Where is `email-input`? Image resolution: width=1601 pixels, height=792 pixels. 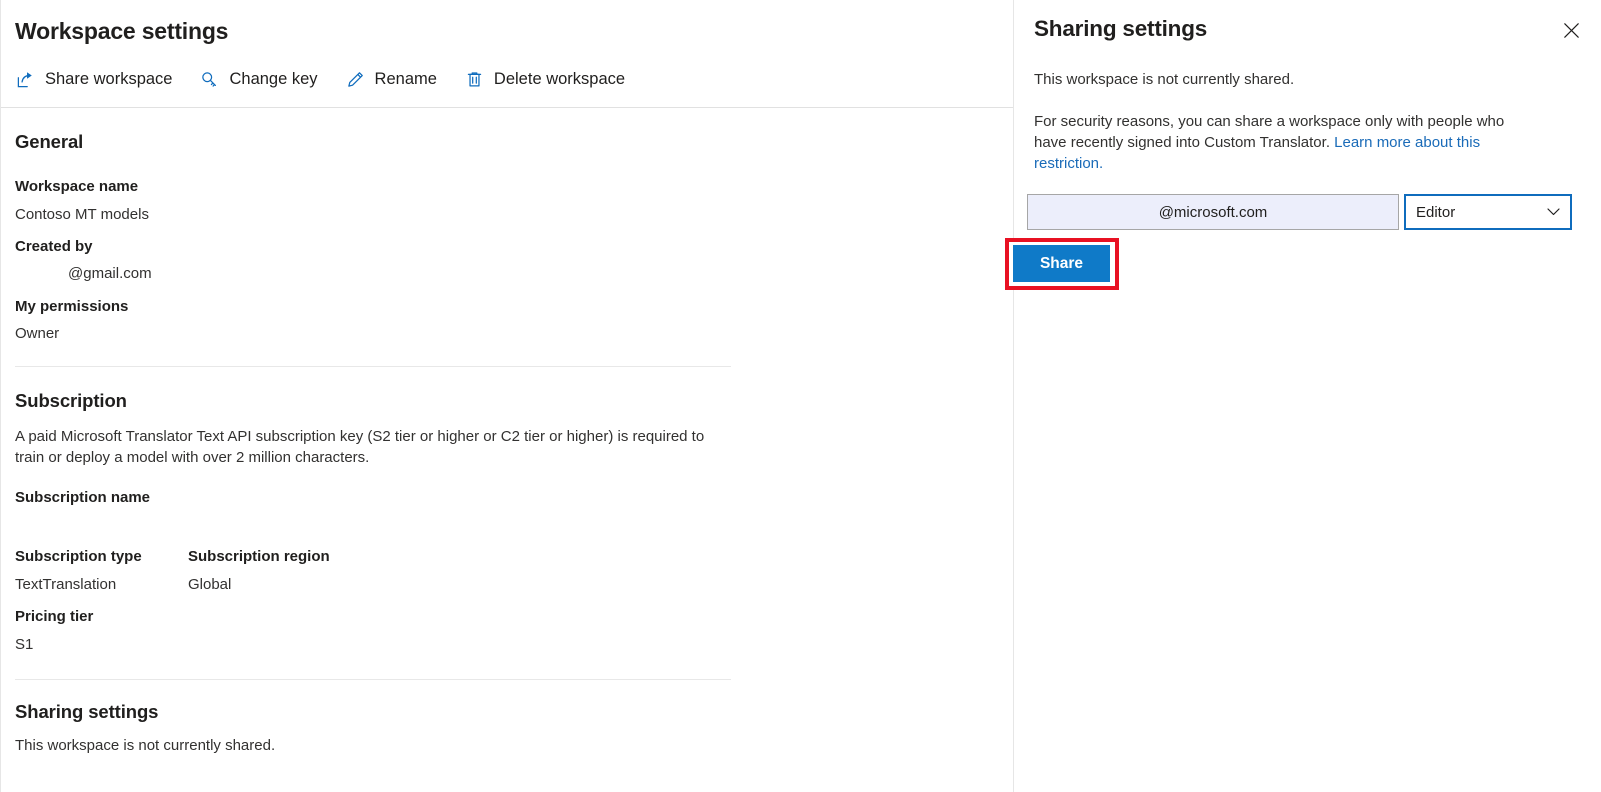 email-input is located at coordinates (1213, 212).